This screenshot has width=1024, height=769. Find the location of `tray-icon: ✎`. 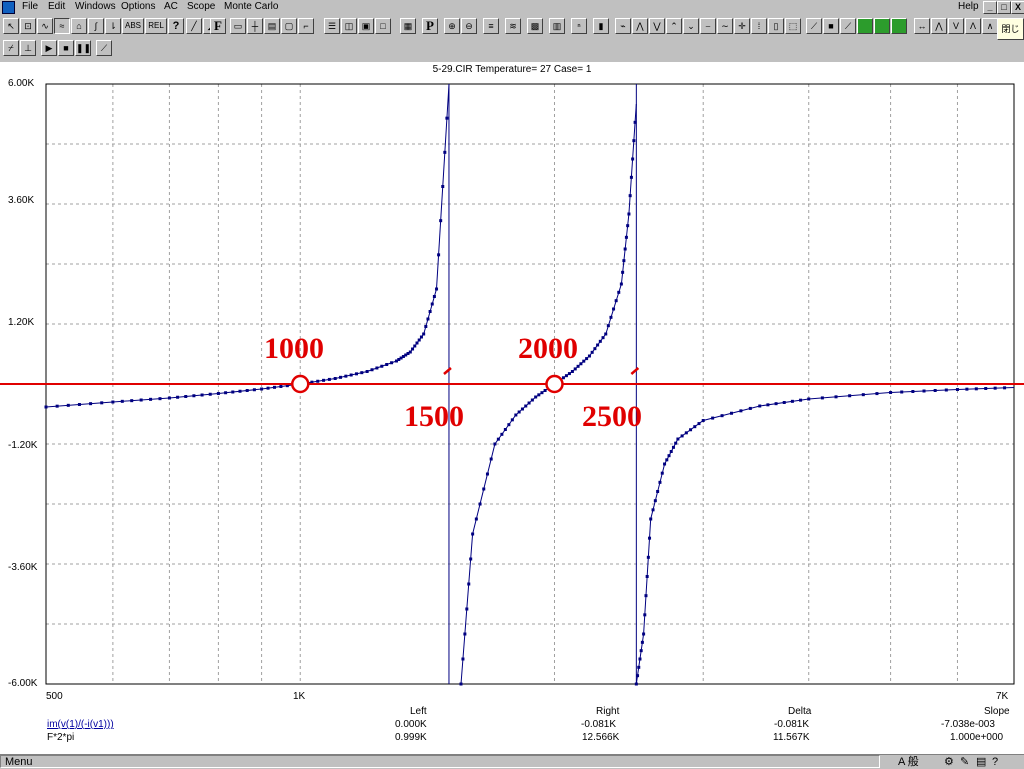

tray-icon: ✎ is located at coordinates (964, 762).